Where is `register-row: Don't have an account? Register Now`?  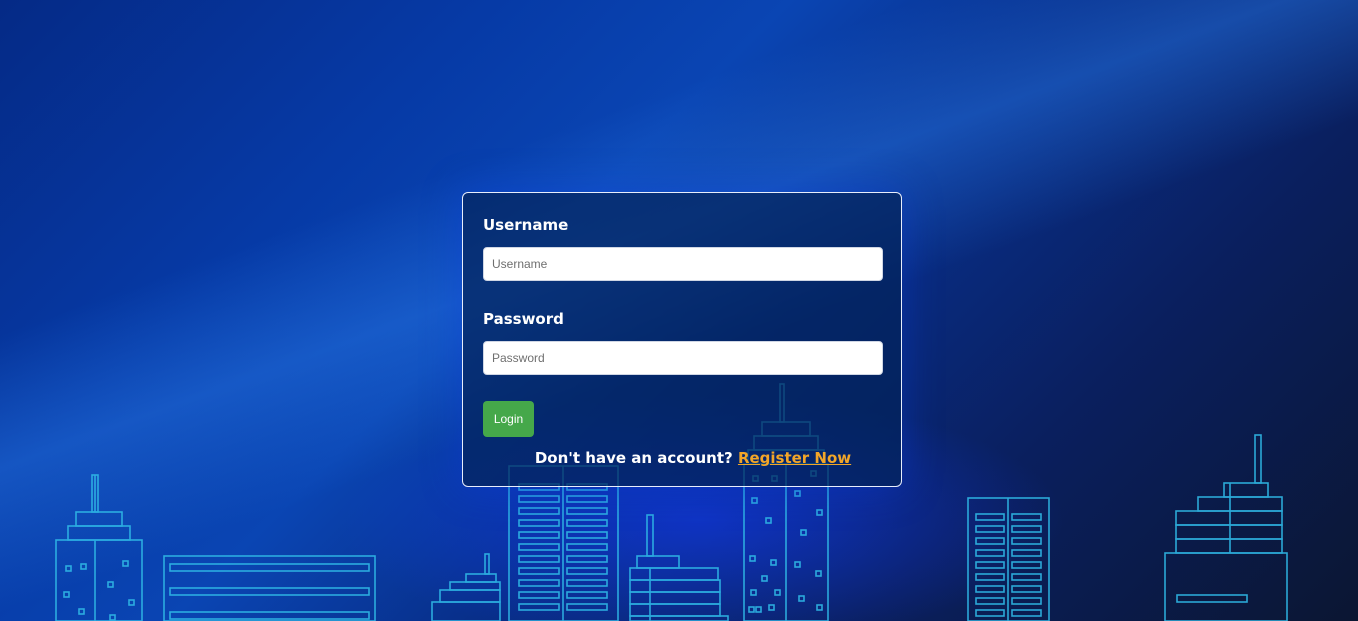 register-row: Don't have an account? Register Now is located at coordinates (683, 458).